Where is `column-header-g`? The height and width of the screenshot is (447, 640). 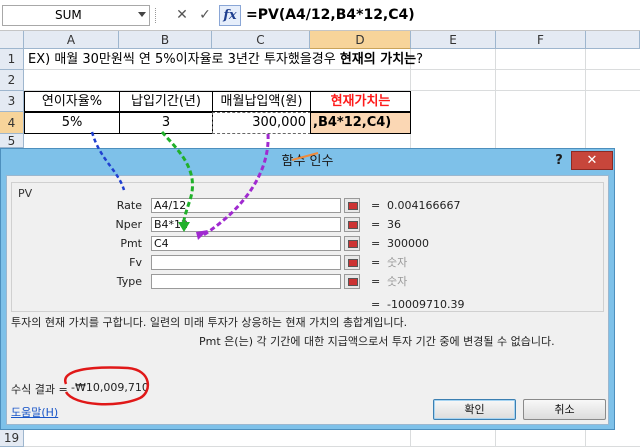 column-header-g is located at coordinates (613, 40).